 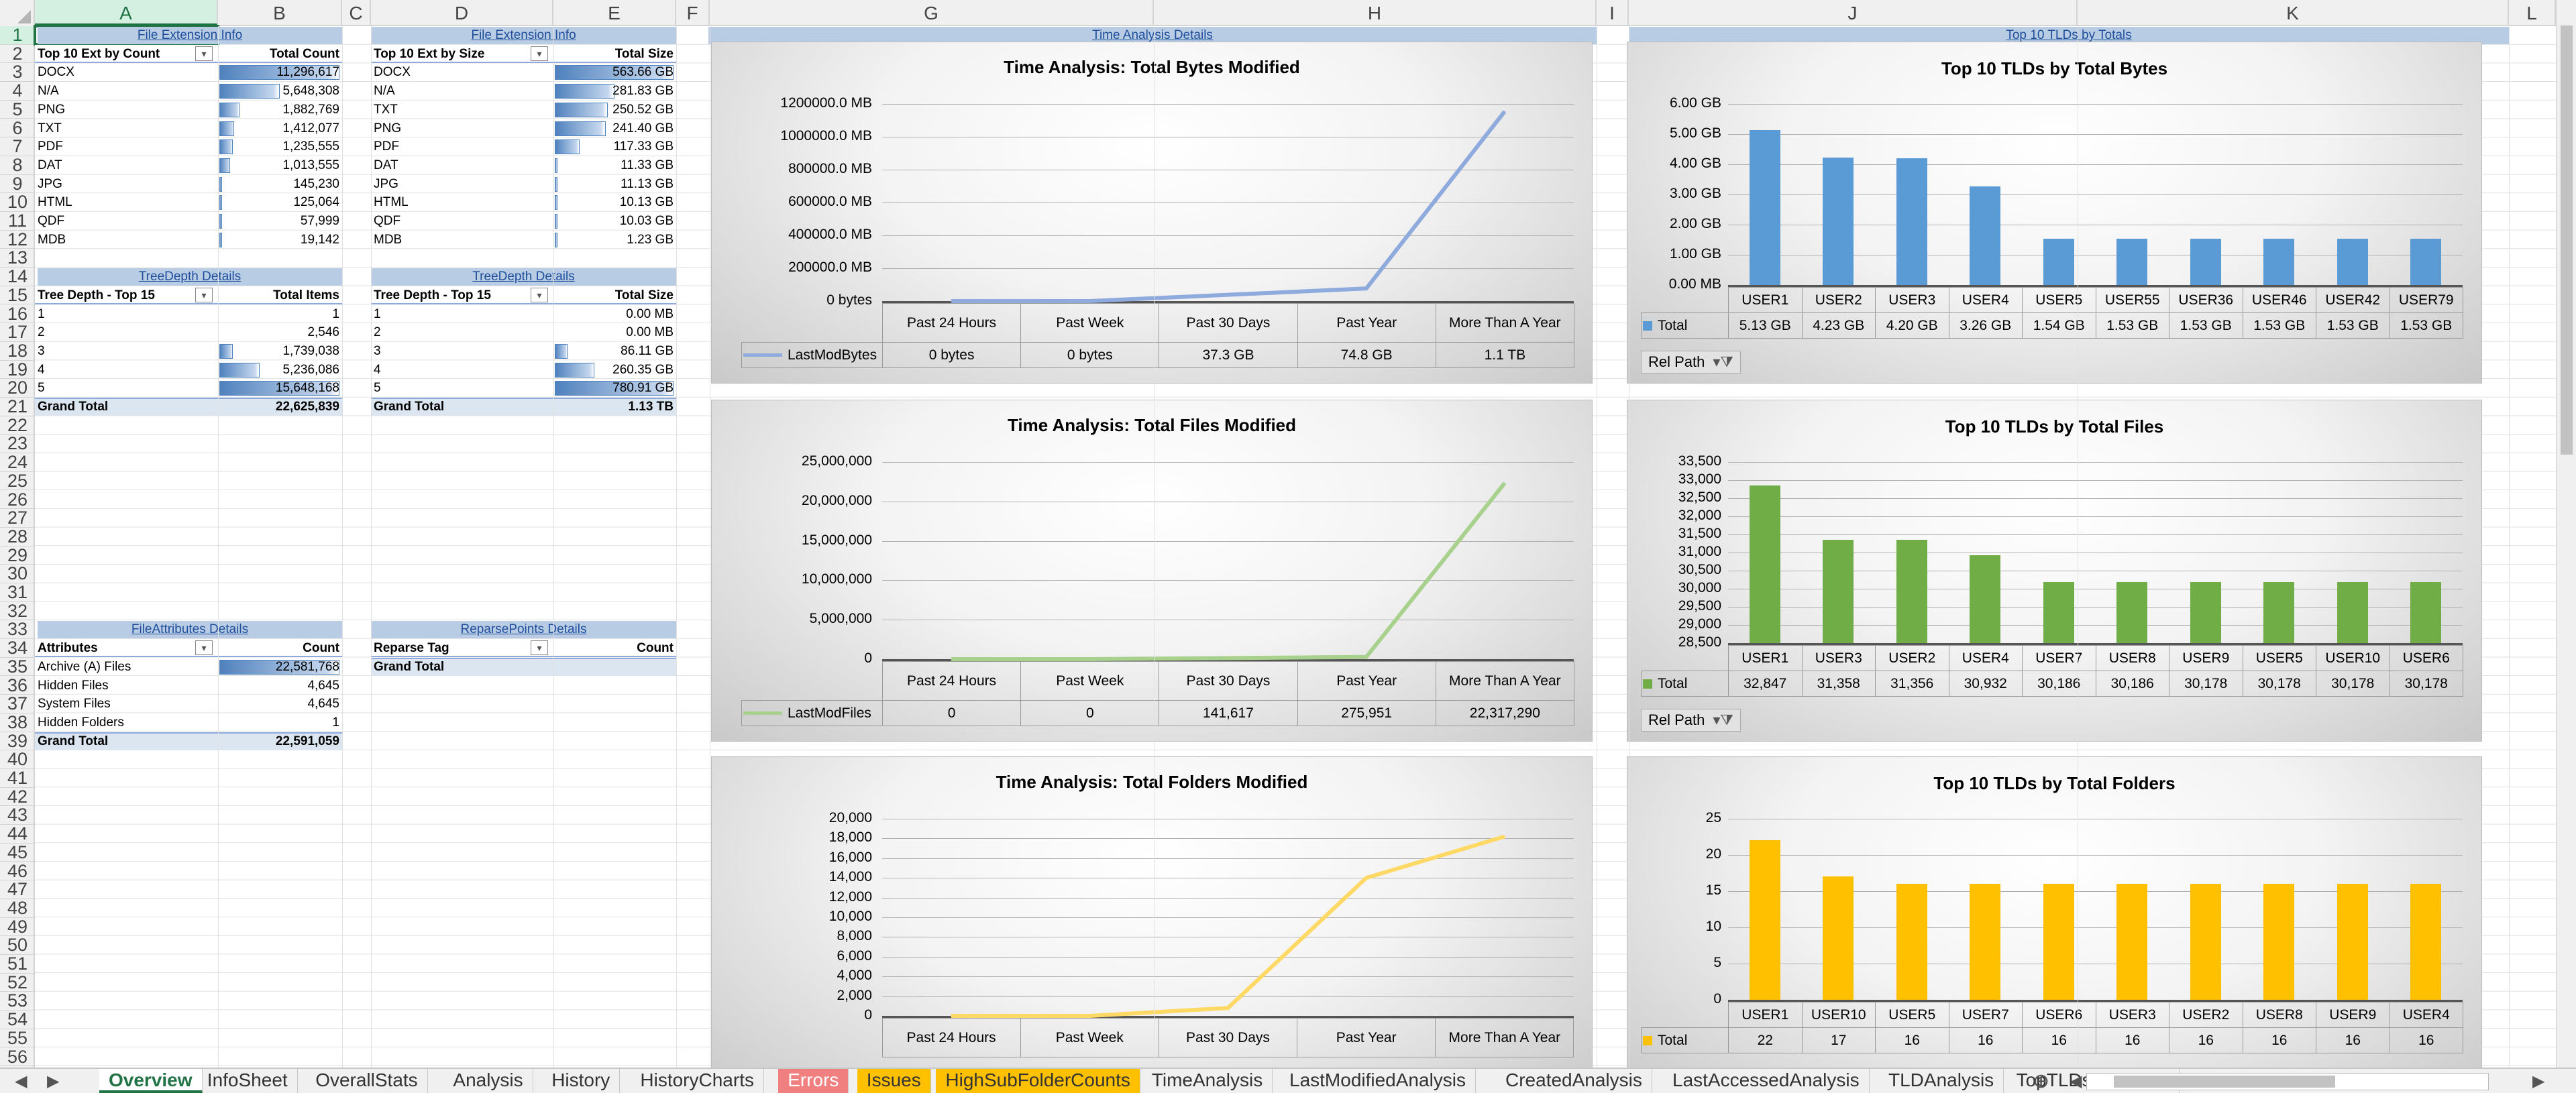 What do you see at coordinates (2205, 612) in the screenshot?
I see `bar-USER9` at bounding box center [2205, 612].